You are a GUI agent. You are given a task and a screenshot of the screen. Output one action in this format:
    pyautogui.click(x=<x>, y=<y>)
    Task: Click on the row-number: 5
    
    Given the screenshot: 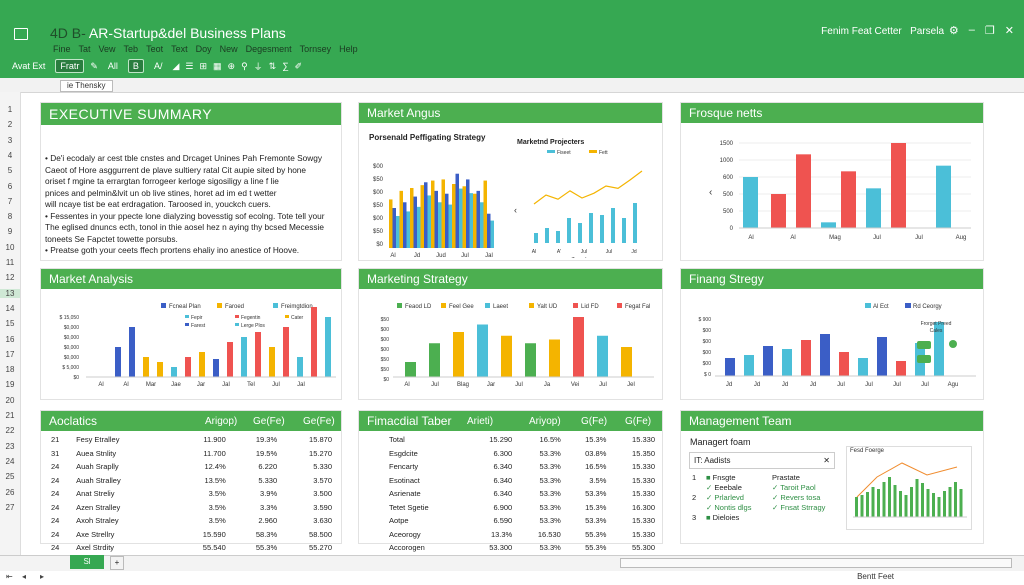 What is the action you would take?
    pyautogui.click(x=10, y=170)
    